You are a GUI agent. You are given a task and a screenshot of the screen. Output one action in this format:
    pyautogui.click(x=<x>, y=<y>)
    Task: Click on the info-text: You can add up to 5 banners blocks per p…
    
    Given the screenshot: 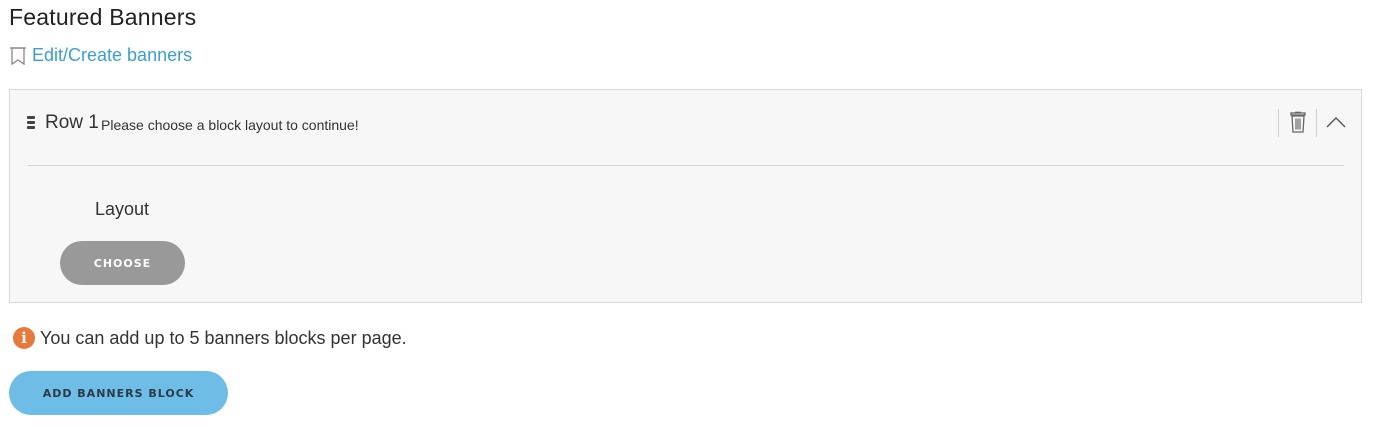 What is the action you would take?
    pyautogui.click(x=223, y=337)
    